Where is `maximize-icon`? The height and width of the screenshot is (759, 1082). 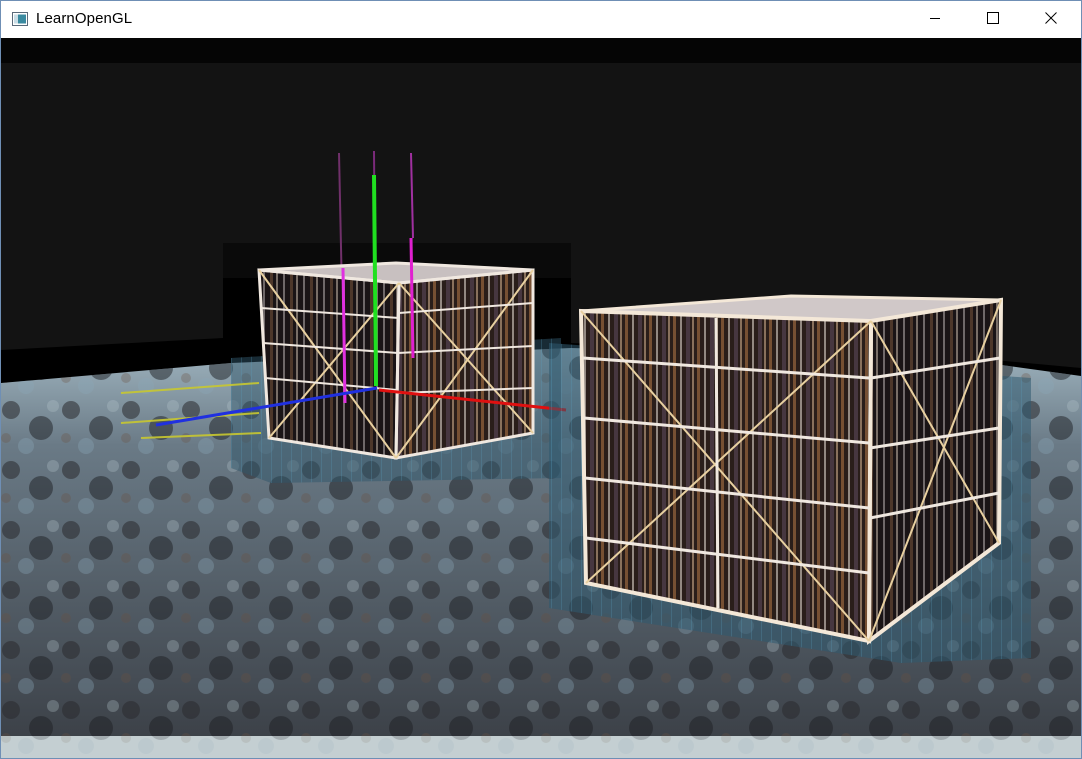 maximize-icon is located at coordinates (993, 20).